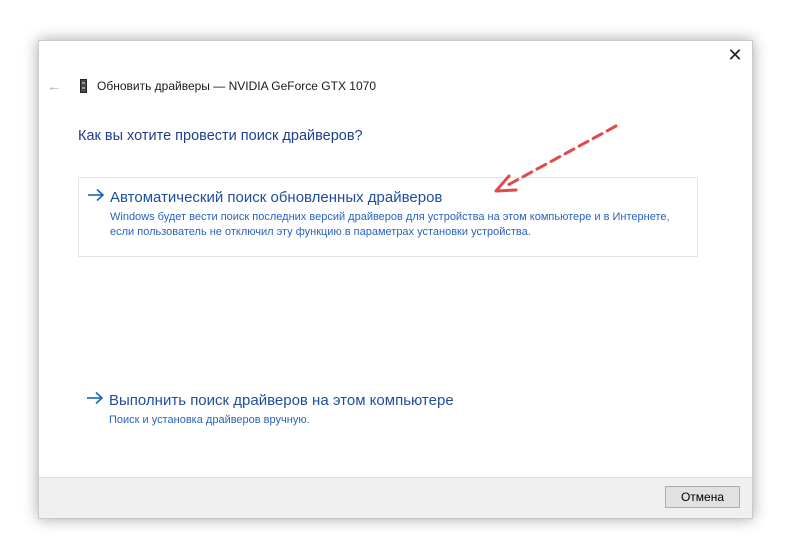  I want to click on cancel-button: Отмена, so click(702, 497).